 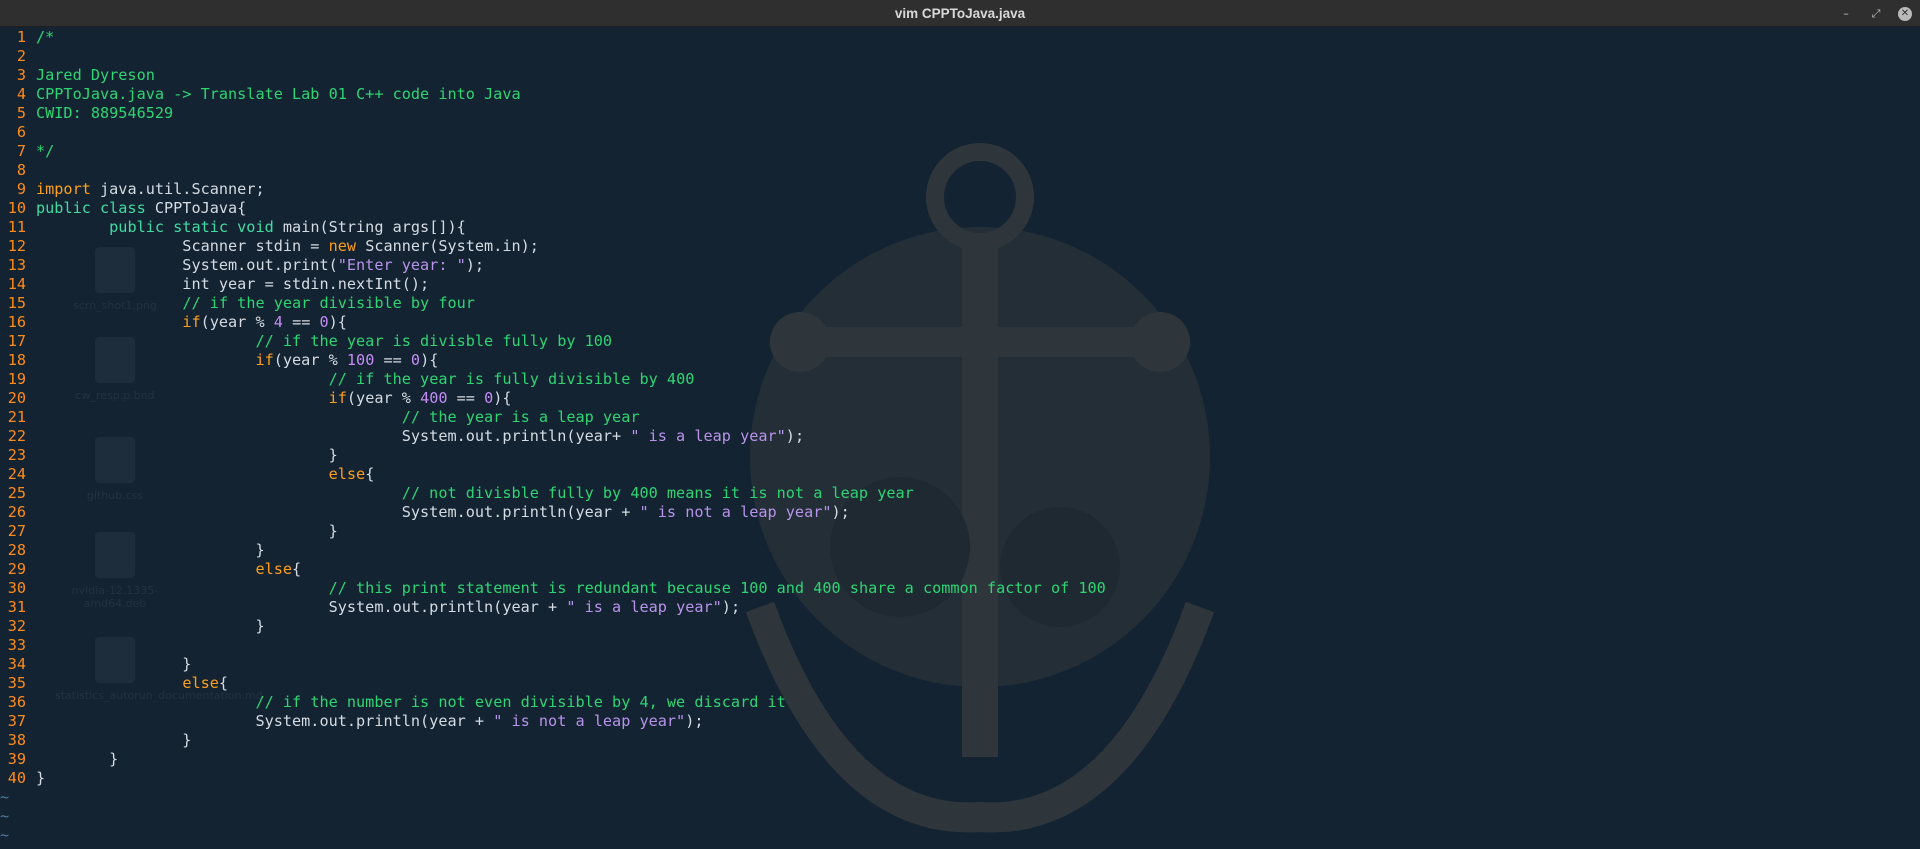 I want to click on code-line: 29 else{, so click(x=553, y=569).